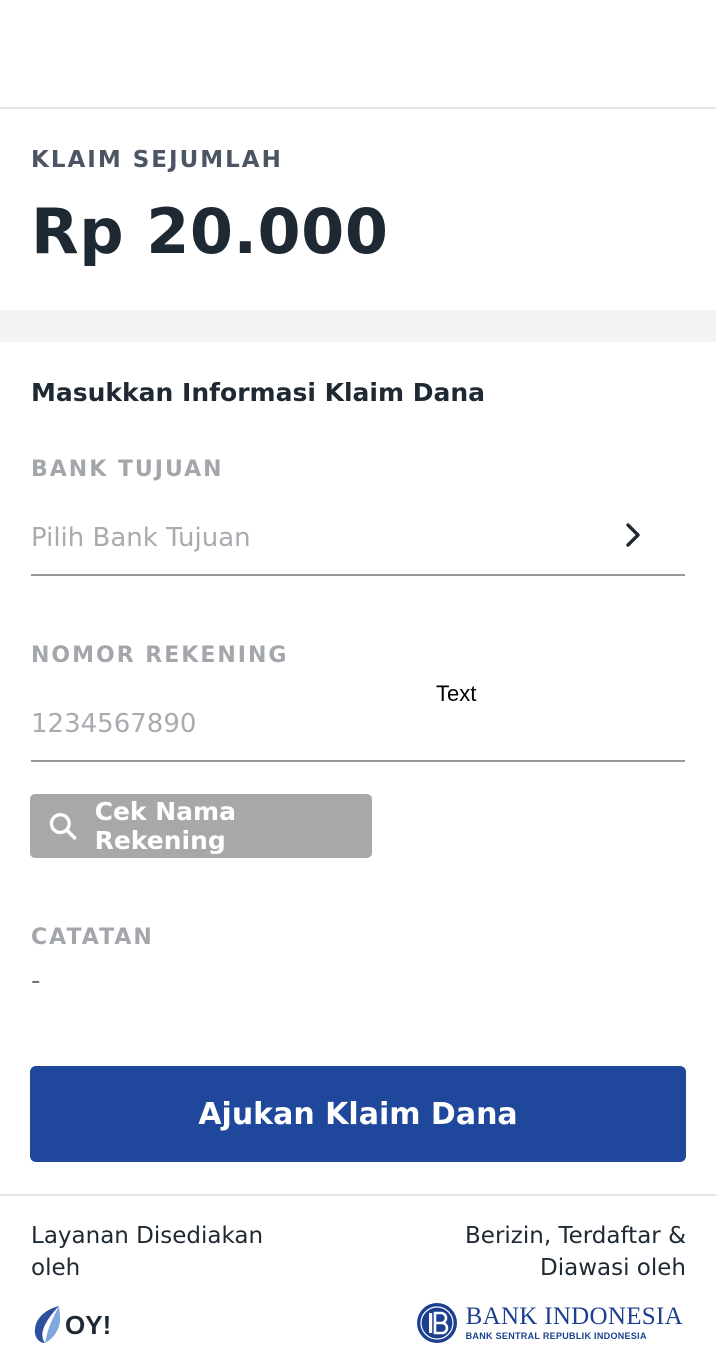 The height and width of the screenshot is (1368, 716). I want to click on bank-indonesia-name: BANK INDONESIA, so click(574, 1316).